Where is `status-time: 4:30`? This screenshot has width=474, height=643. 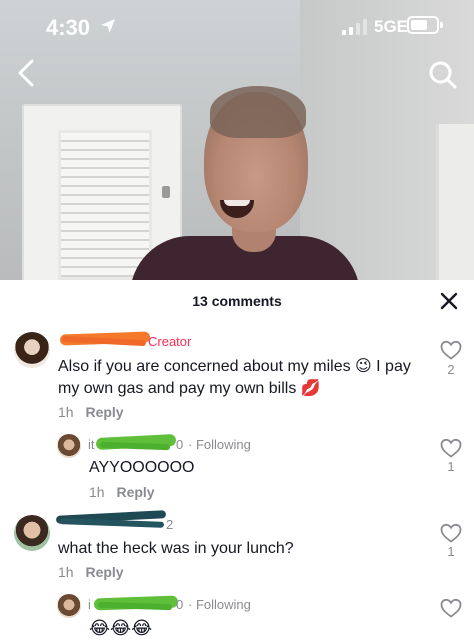 status-time: 4:30 is located at coordinates (68, 27).